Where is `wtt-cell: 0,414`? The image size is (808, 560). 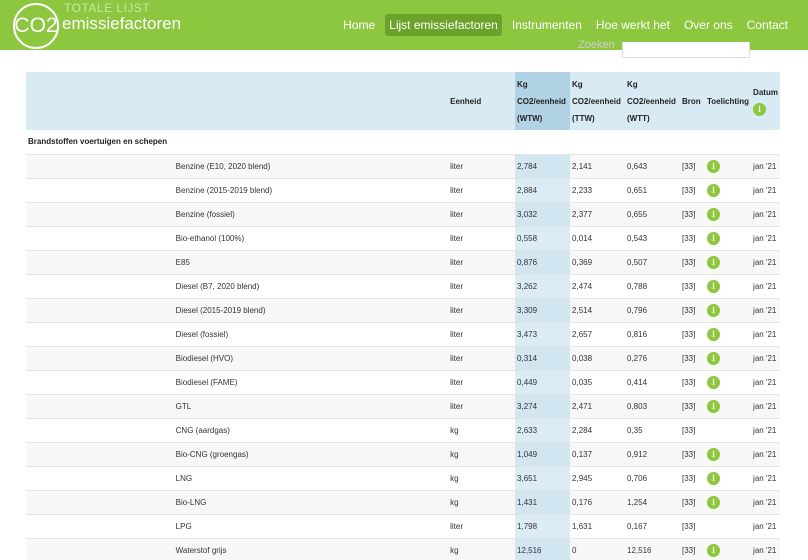 wtt-cell: 0,414 is located at coordinates (652, 381).